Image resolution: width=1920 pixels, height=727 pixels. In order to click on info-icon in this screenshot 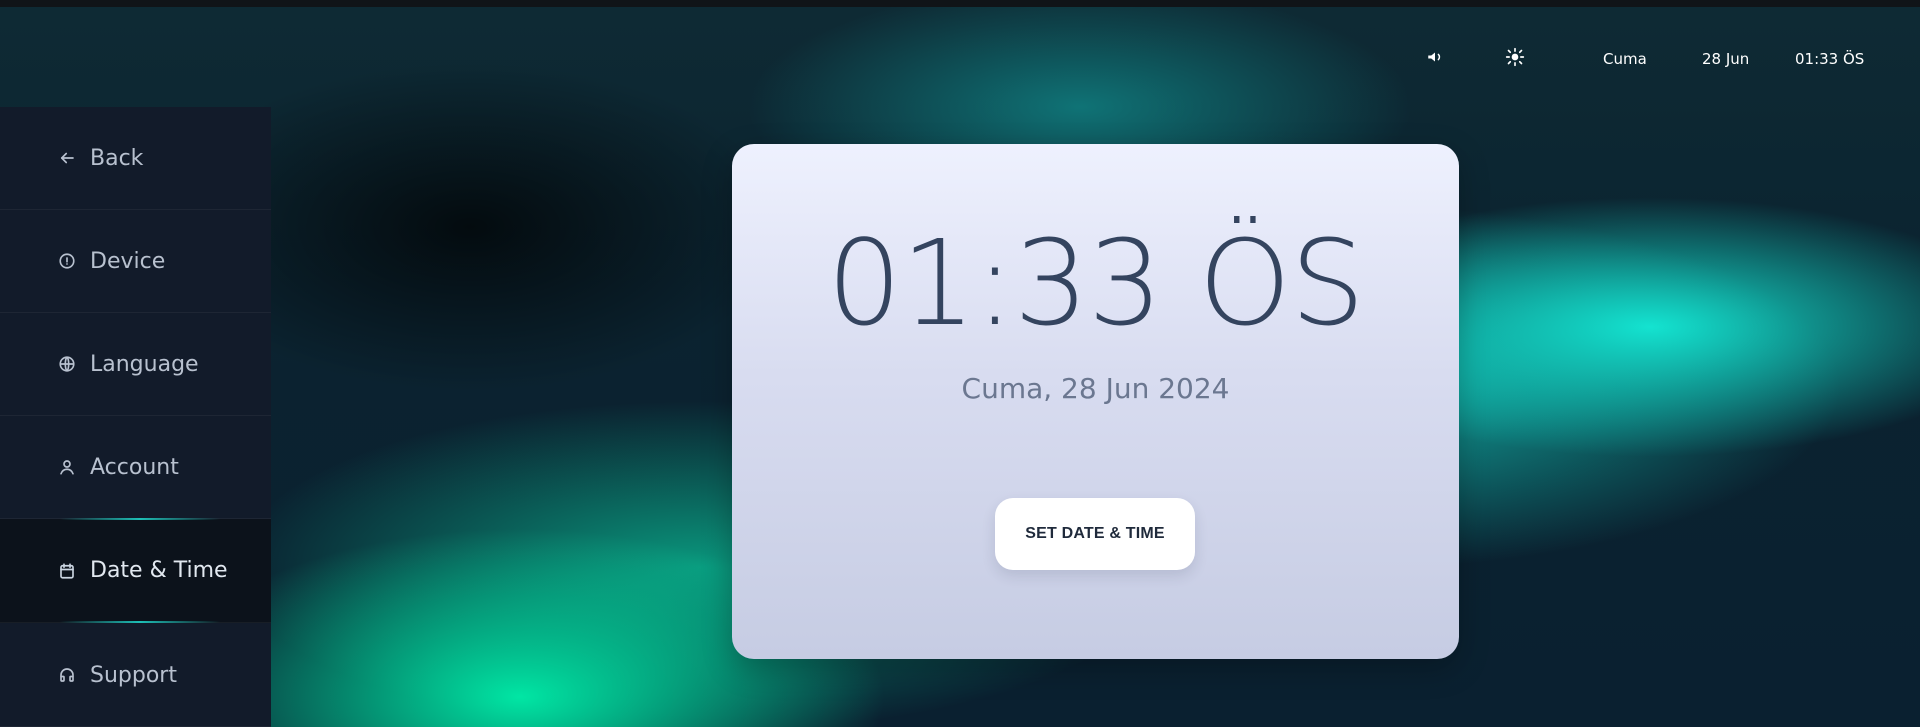, I will do `click(67, 261)`.